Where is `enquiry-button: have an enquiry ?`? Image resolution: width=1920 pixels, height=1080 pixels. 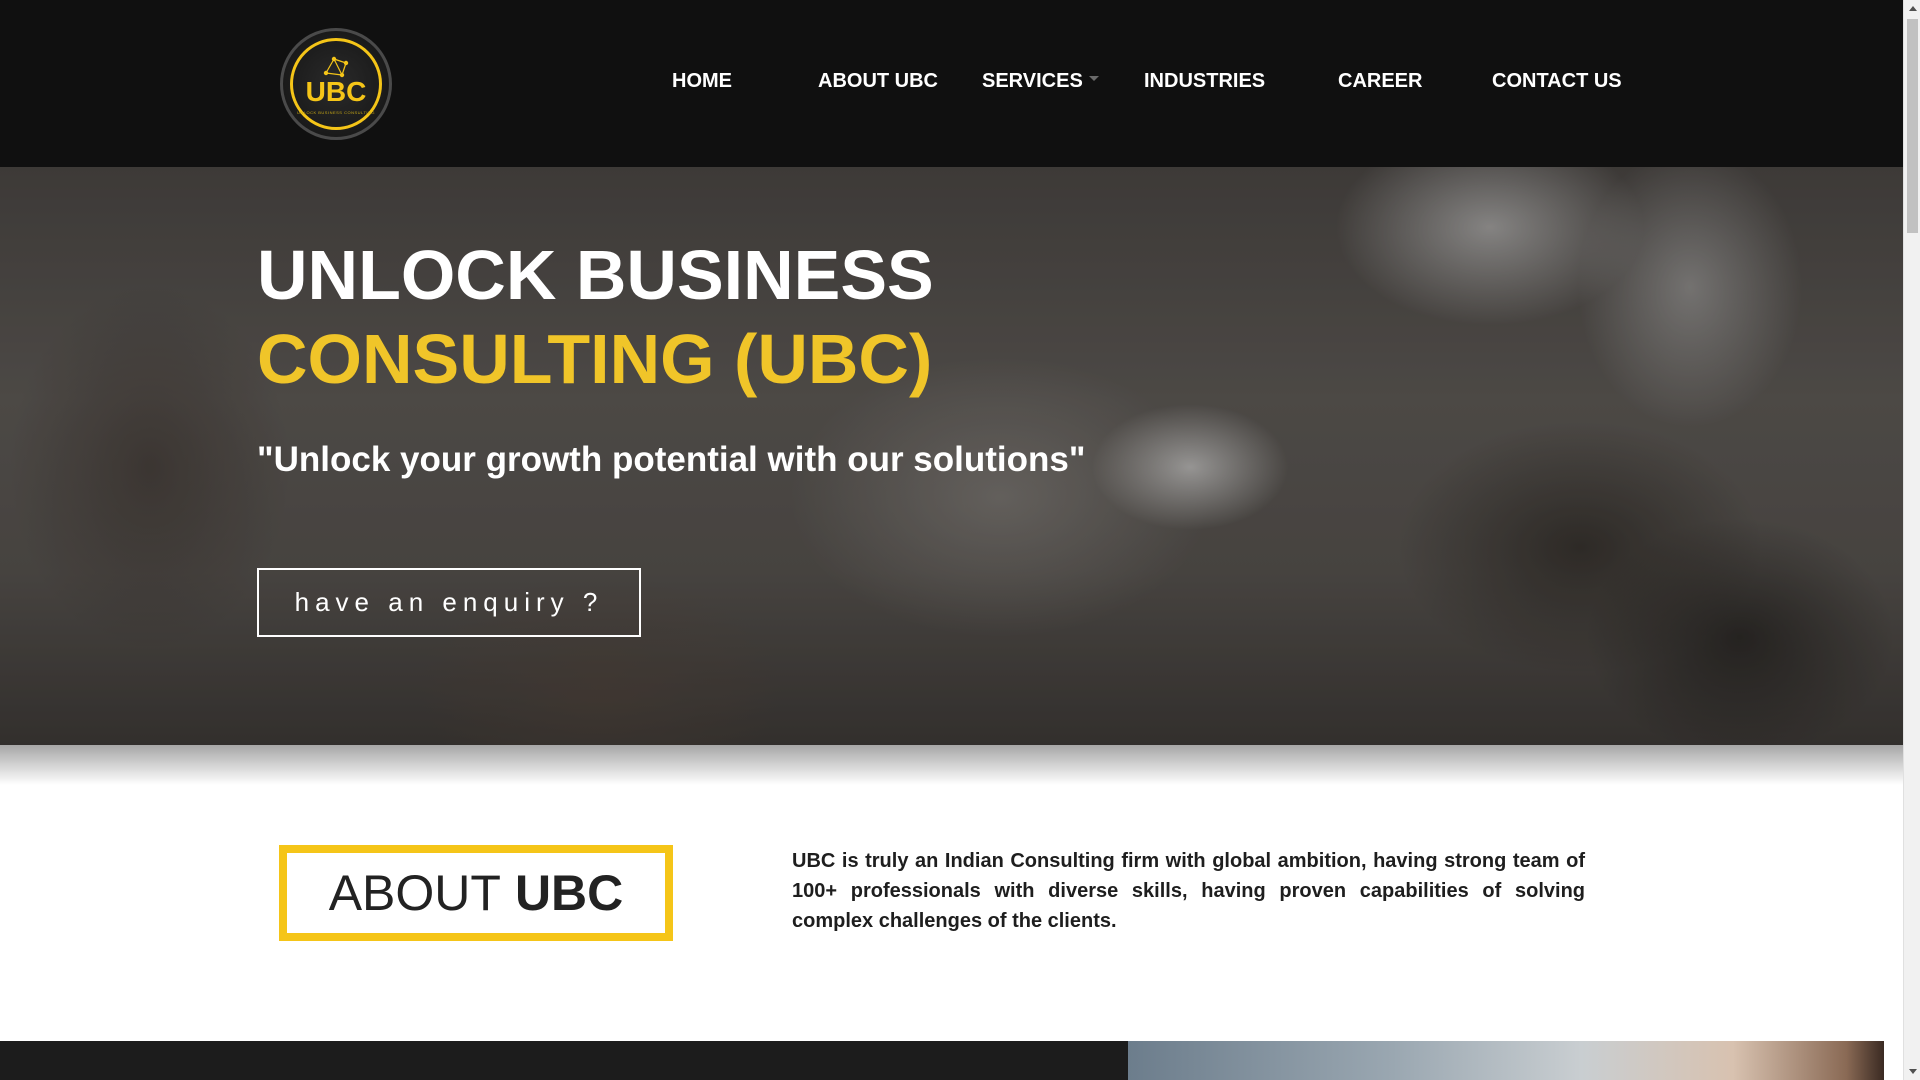 enquiry-button: have an enquiry ? is located at coordinates (449, 602).